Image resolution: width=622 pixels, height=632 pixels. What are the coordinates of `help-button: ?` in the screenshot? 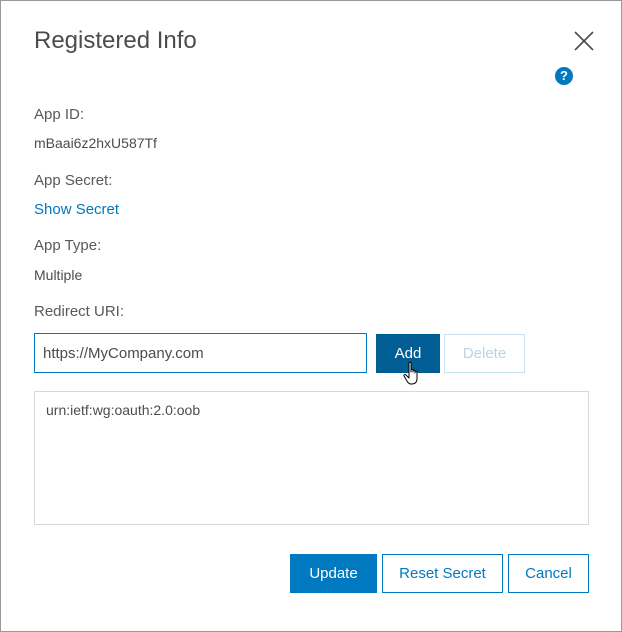 It's located at (564, 76).